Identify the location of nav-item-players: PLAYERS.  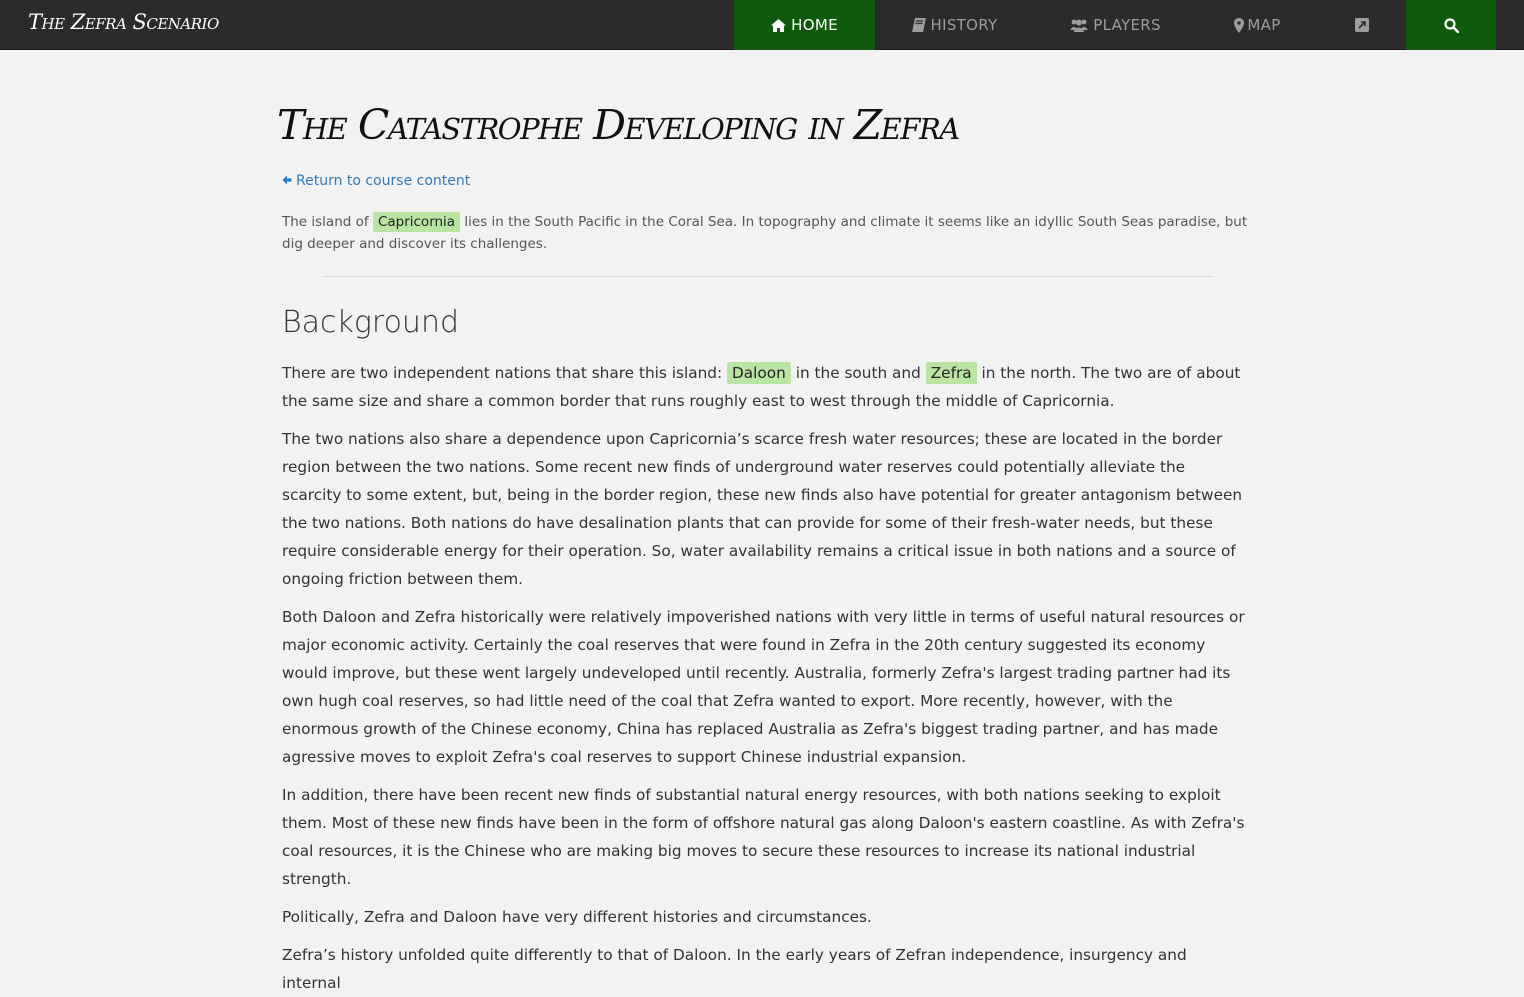
(1115, 25).